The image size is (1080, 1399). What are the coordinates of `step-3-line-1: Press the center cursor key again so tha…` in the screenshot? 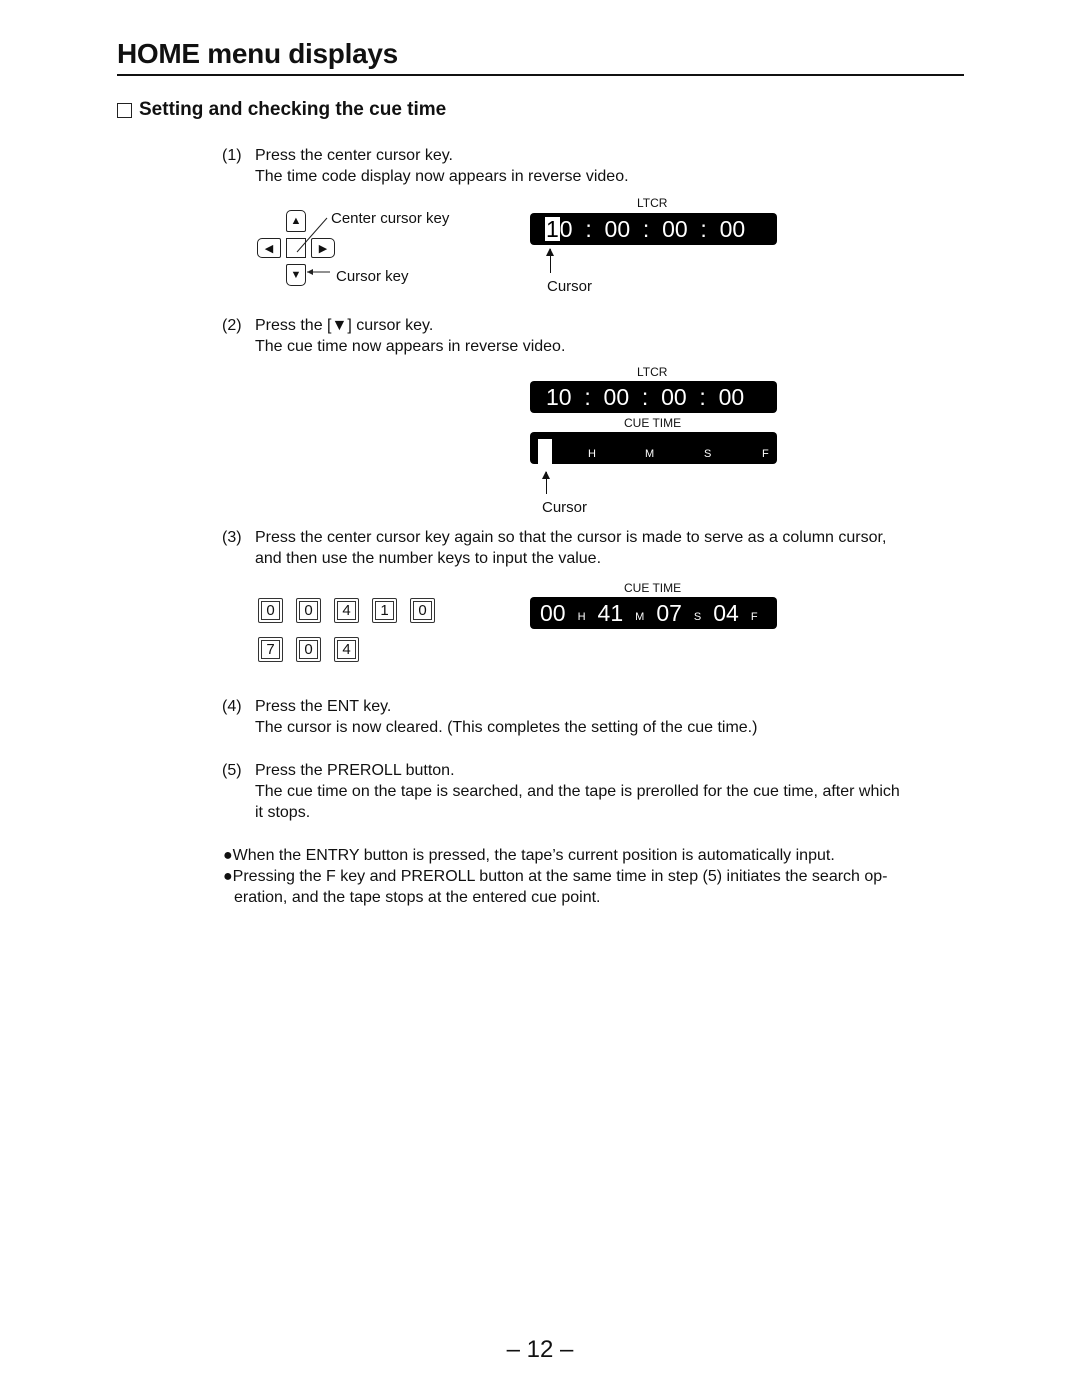 It's located at (571, 537).